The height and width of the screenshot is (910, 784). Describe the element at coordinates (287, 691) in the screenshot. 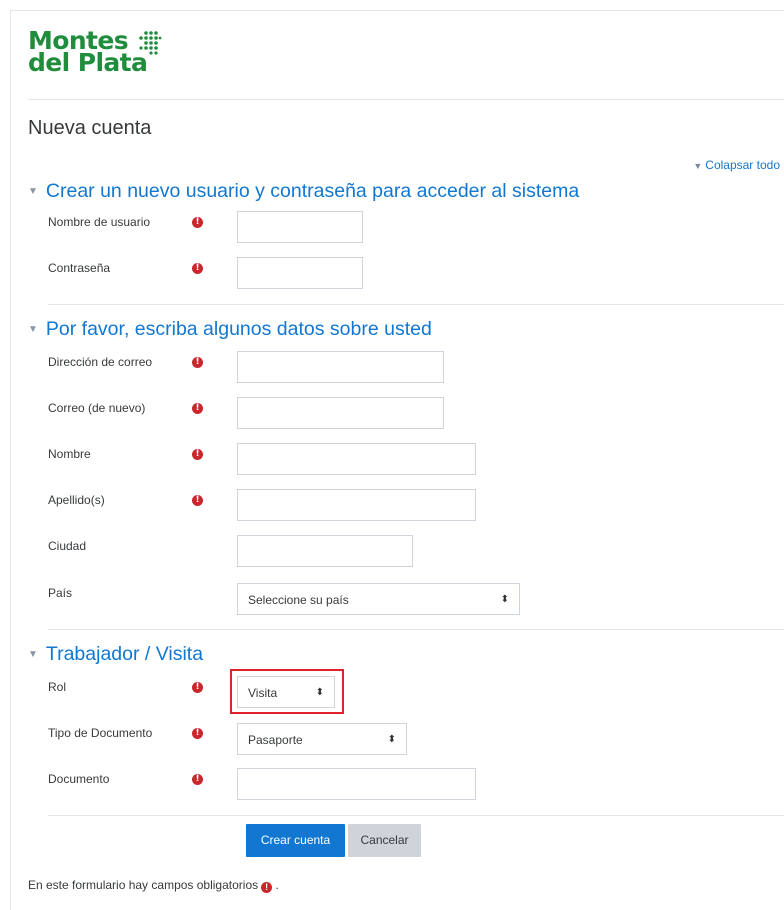

I see `role-highlight-box` at that location.